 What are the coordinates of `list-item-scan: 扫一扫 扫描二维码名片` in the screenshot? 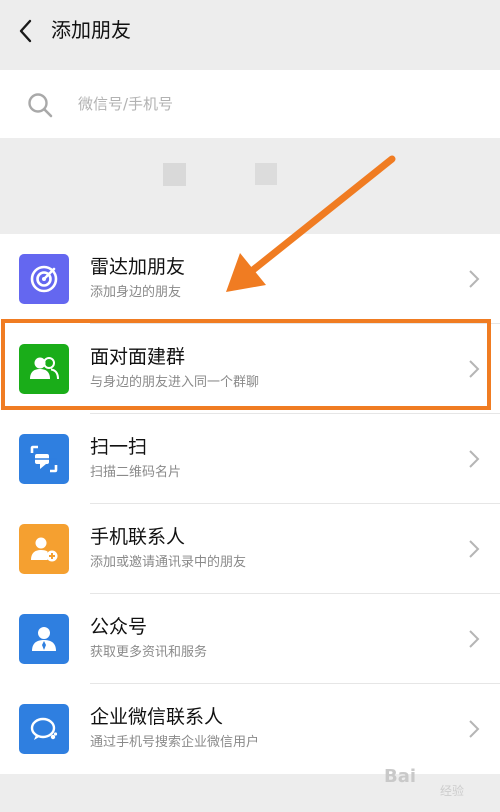 It's located at (250, 459).